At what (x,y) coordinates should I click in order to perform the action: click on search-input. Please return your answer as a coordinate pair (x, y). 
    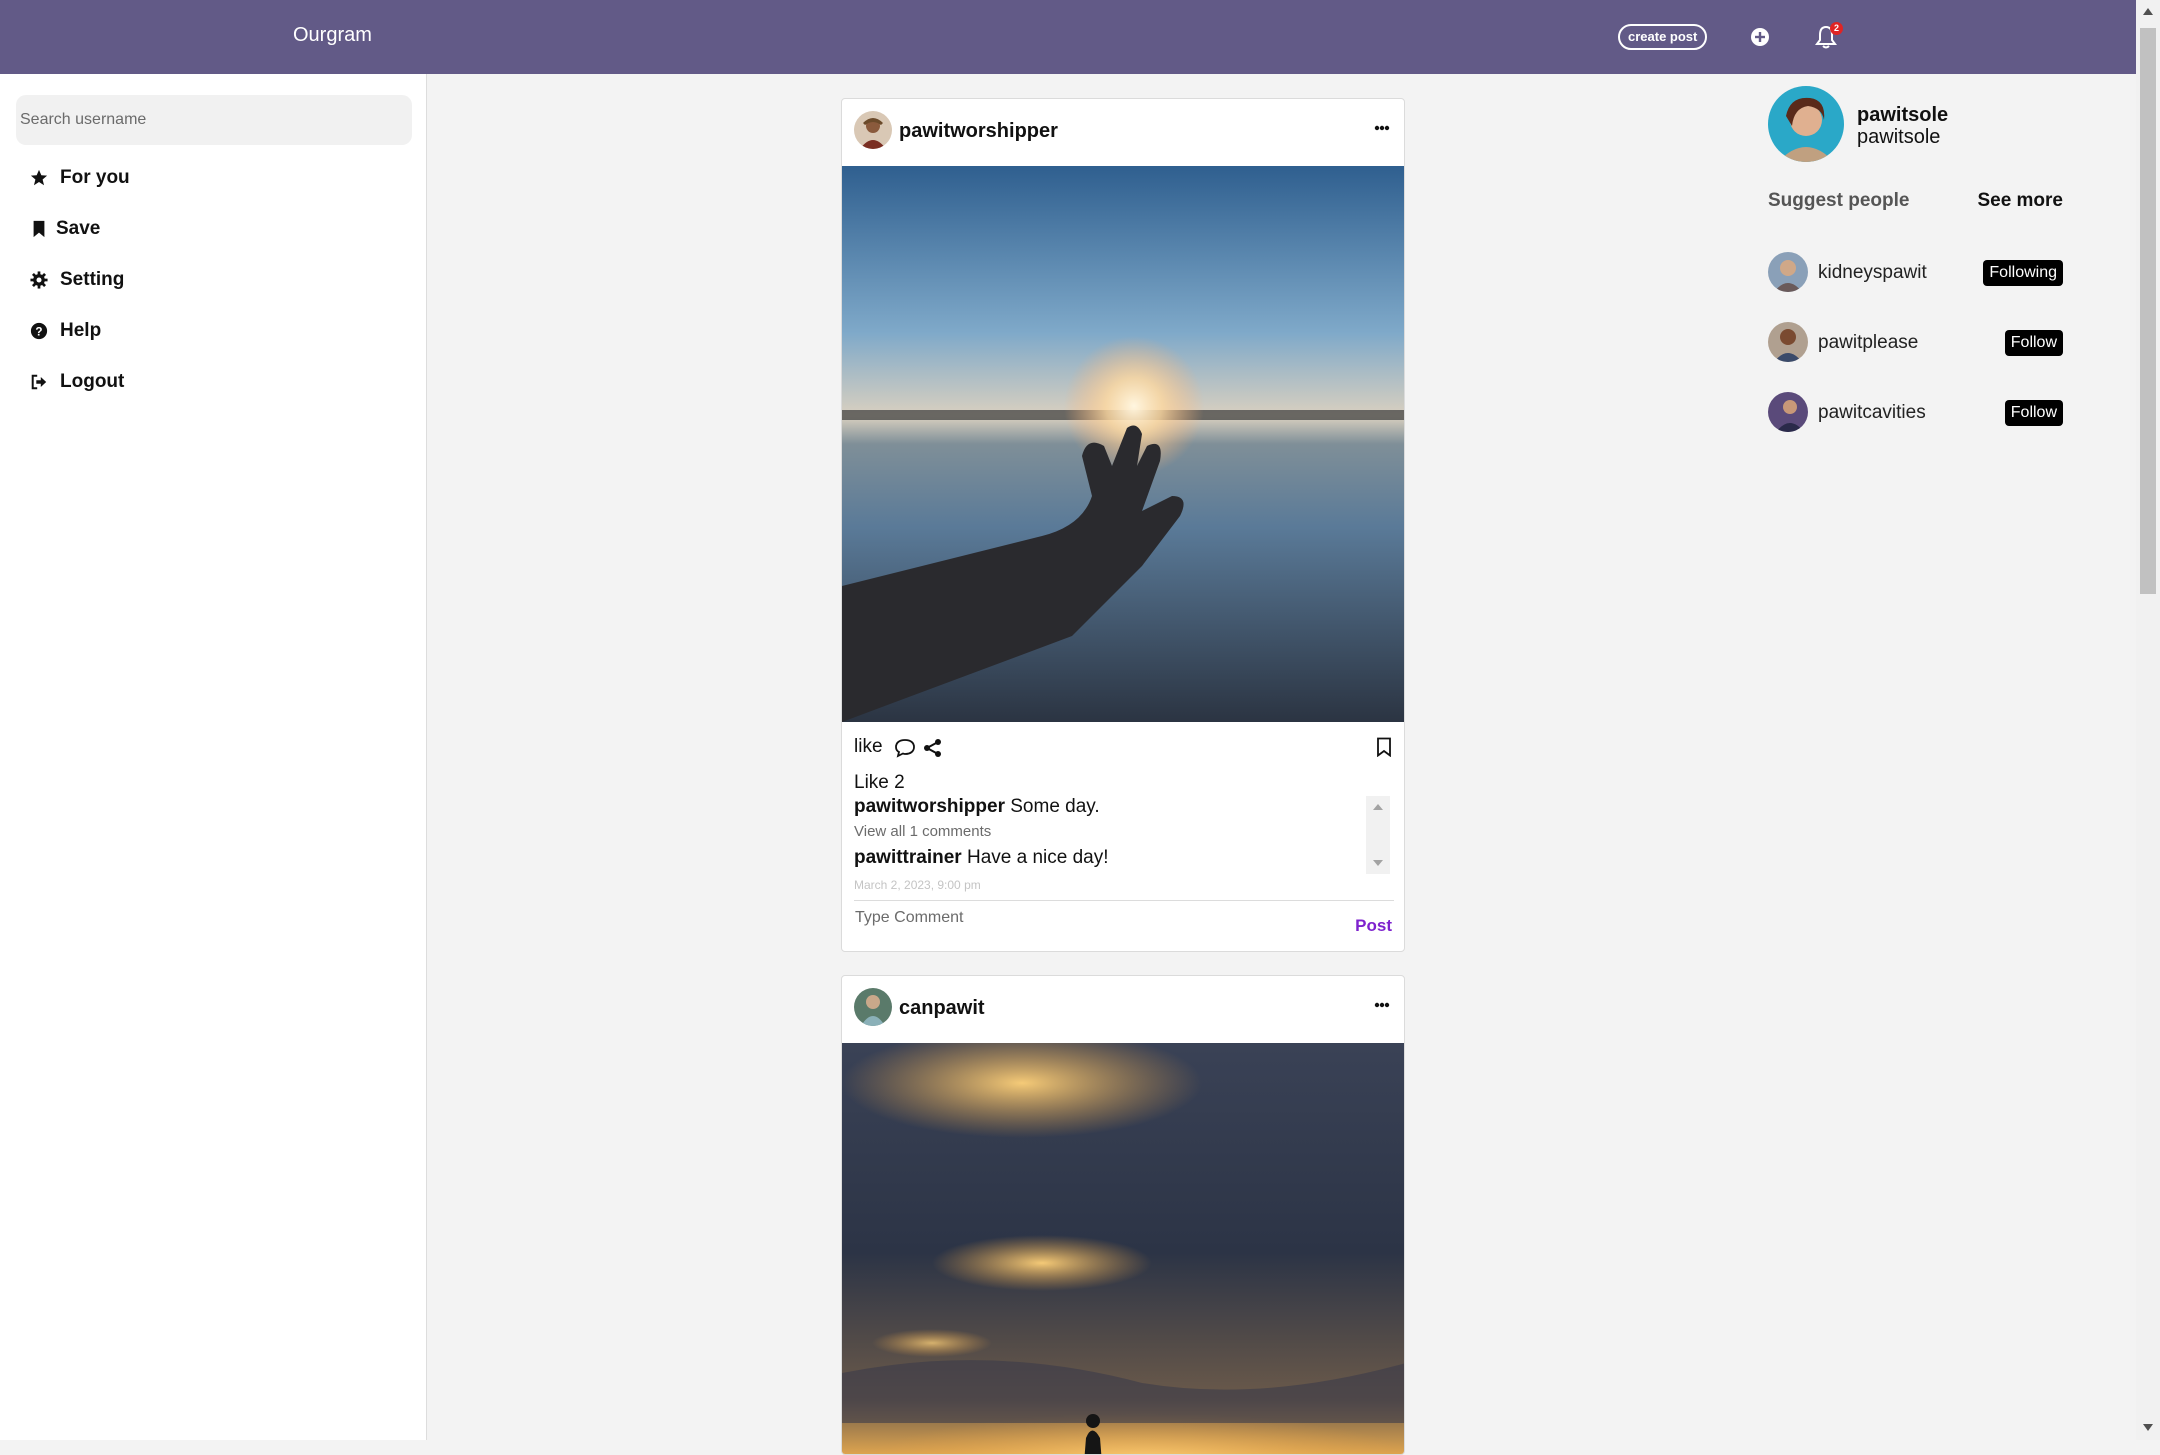
    Looking at the image, I should click on (214, 120).